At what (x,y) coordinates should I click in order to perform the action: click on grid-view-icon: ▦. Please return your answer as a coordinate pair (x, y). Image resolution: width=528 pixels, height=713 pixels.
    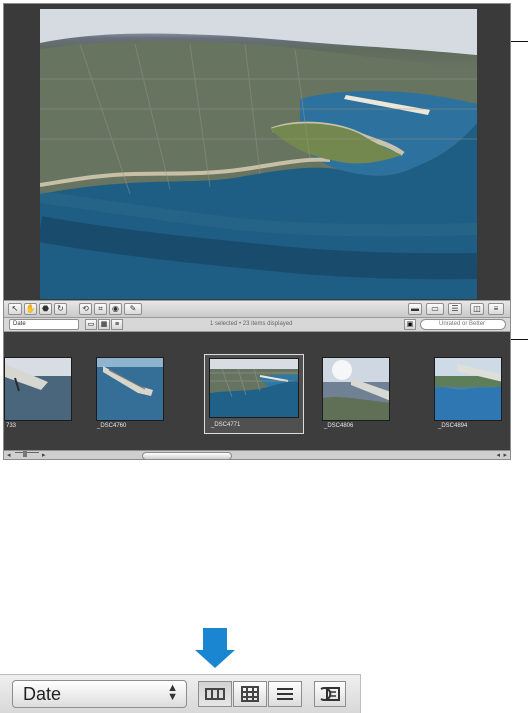
    Looking at the image, I should click on (104, 324).